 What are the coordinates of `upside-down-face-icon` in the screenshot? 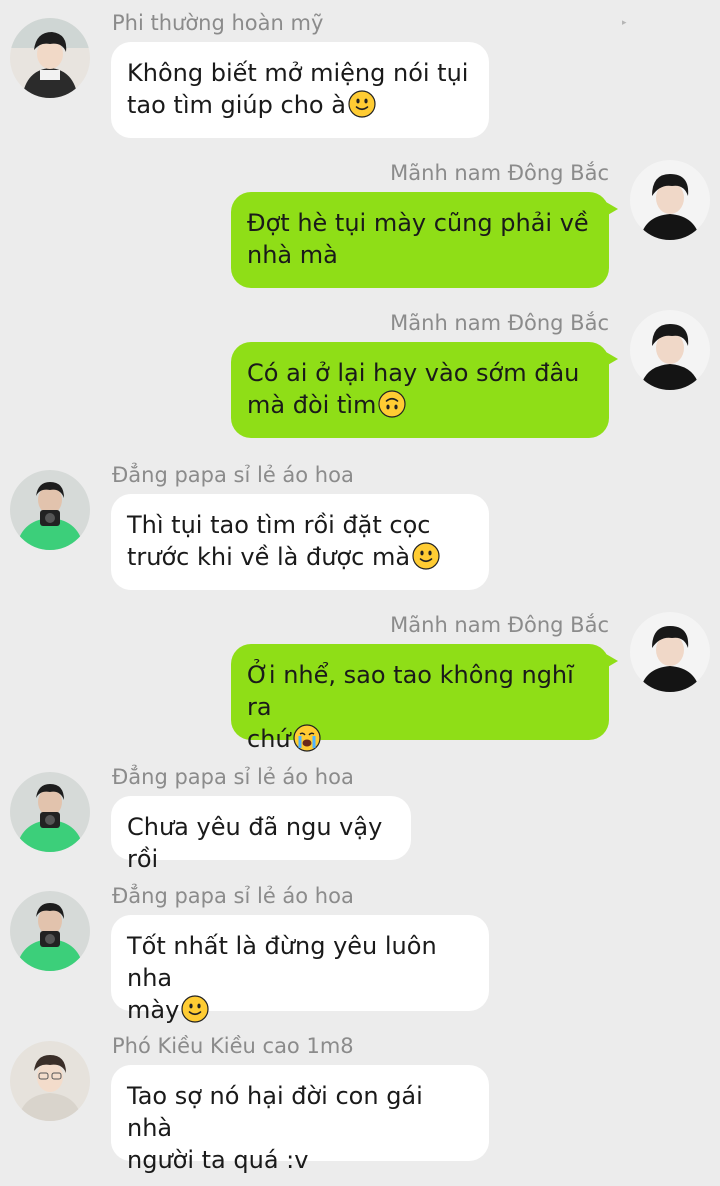 It's located at (392, 404).